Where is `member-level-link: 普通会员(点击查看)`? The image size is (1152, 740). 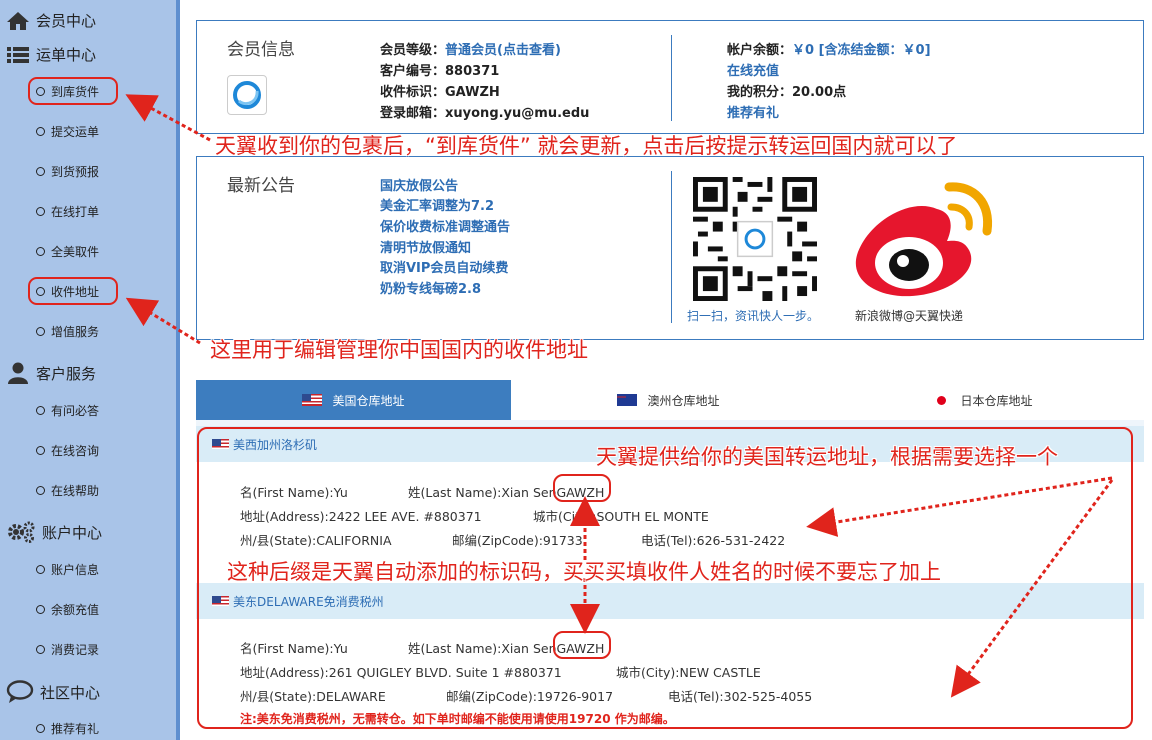
member-level-link: 普通会员(点击查看) is located at coordinates (503, 50).